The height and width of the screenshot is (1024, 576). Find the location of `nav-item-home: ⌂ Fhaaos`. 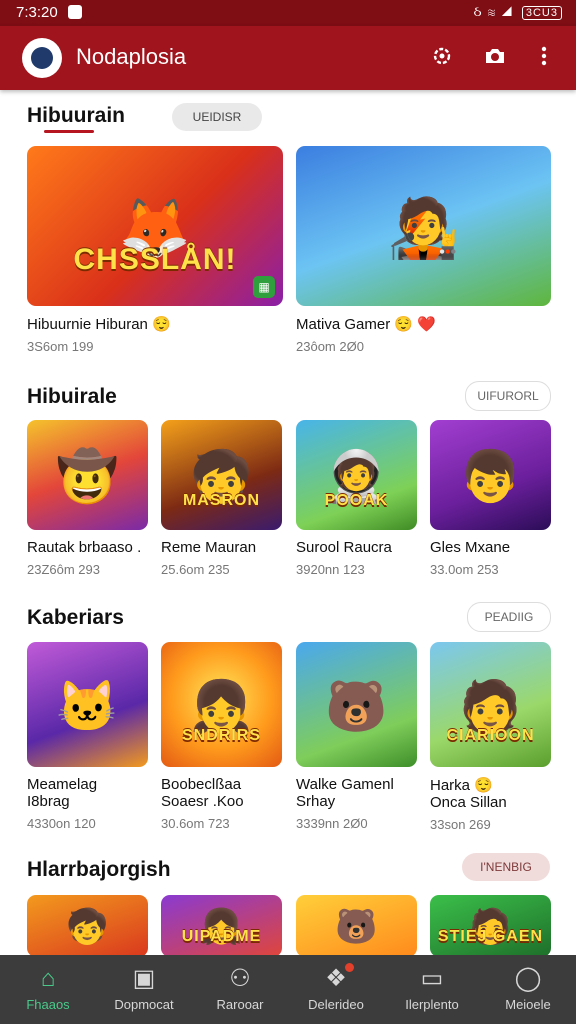

nav-item-home: ⌂ Fhaaos is located at coordinates (48, 989).